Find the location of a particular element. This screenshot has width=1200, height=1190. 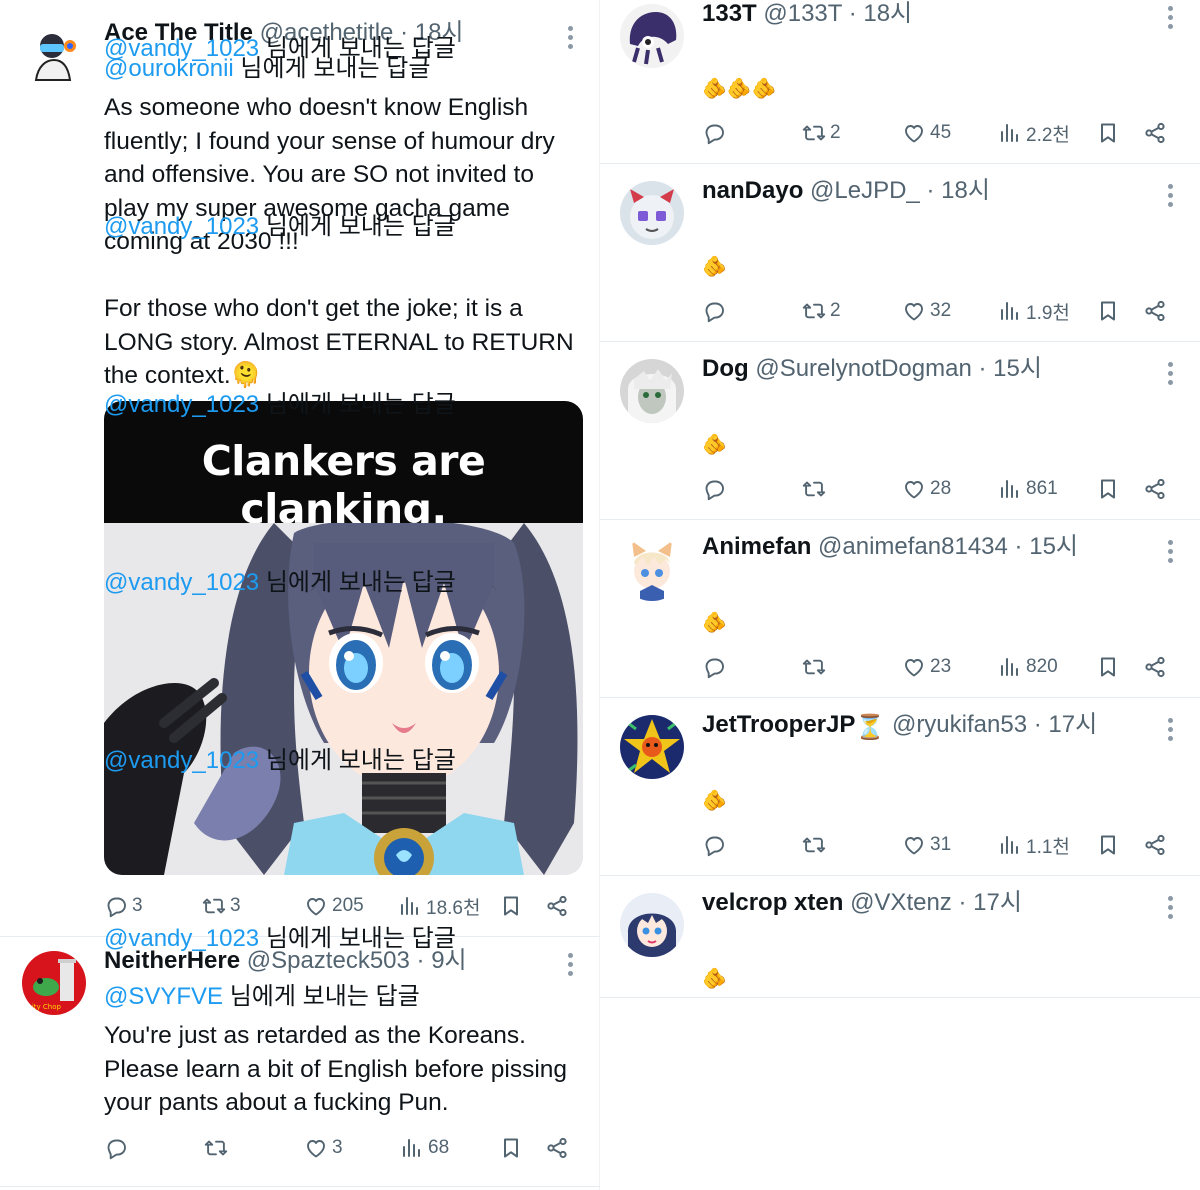

retweet-button: 3 is located at coordinates (221, 906).